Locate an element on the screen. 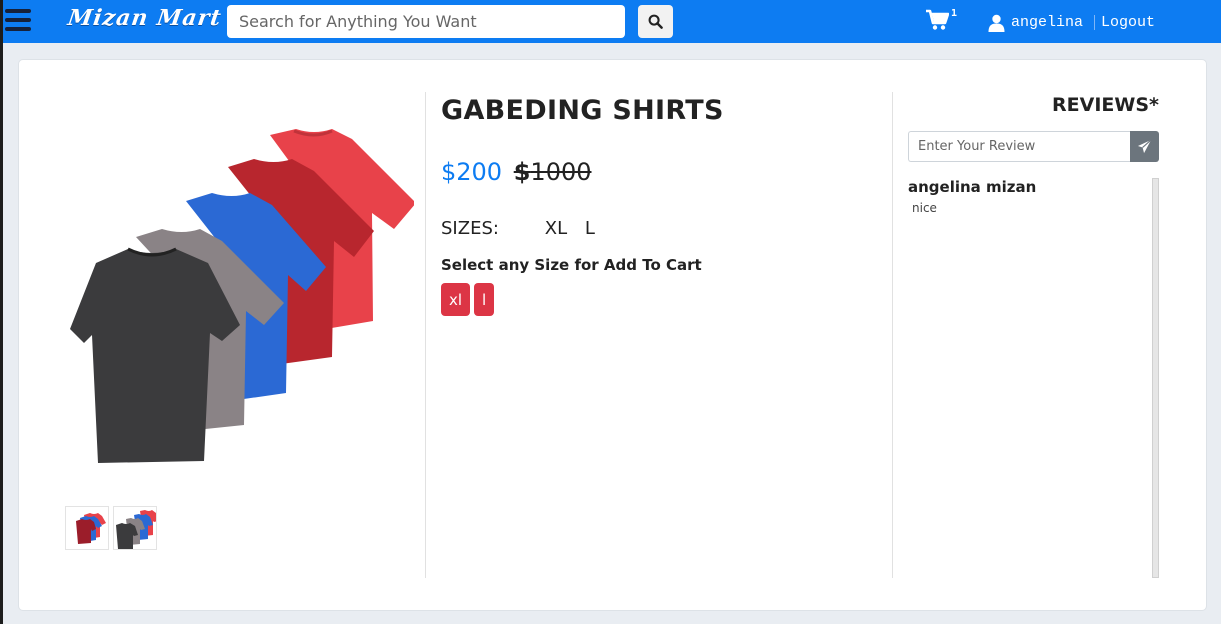 Image resolution: width=1221 pixels, height=624 pixels. search-icon is located at coordinates (655, 21).